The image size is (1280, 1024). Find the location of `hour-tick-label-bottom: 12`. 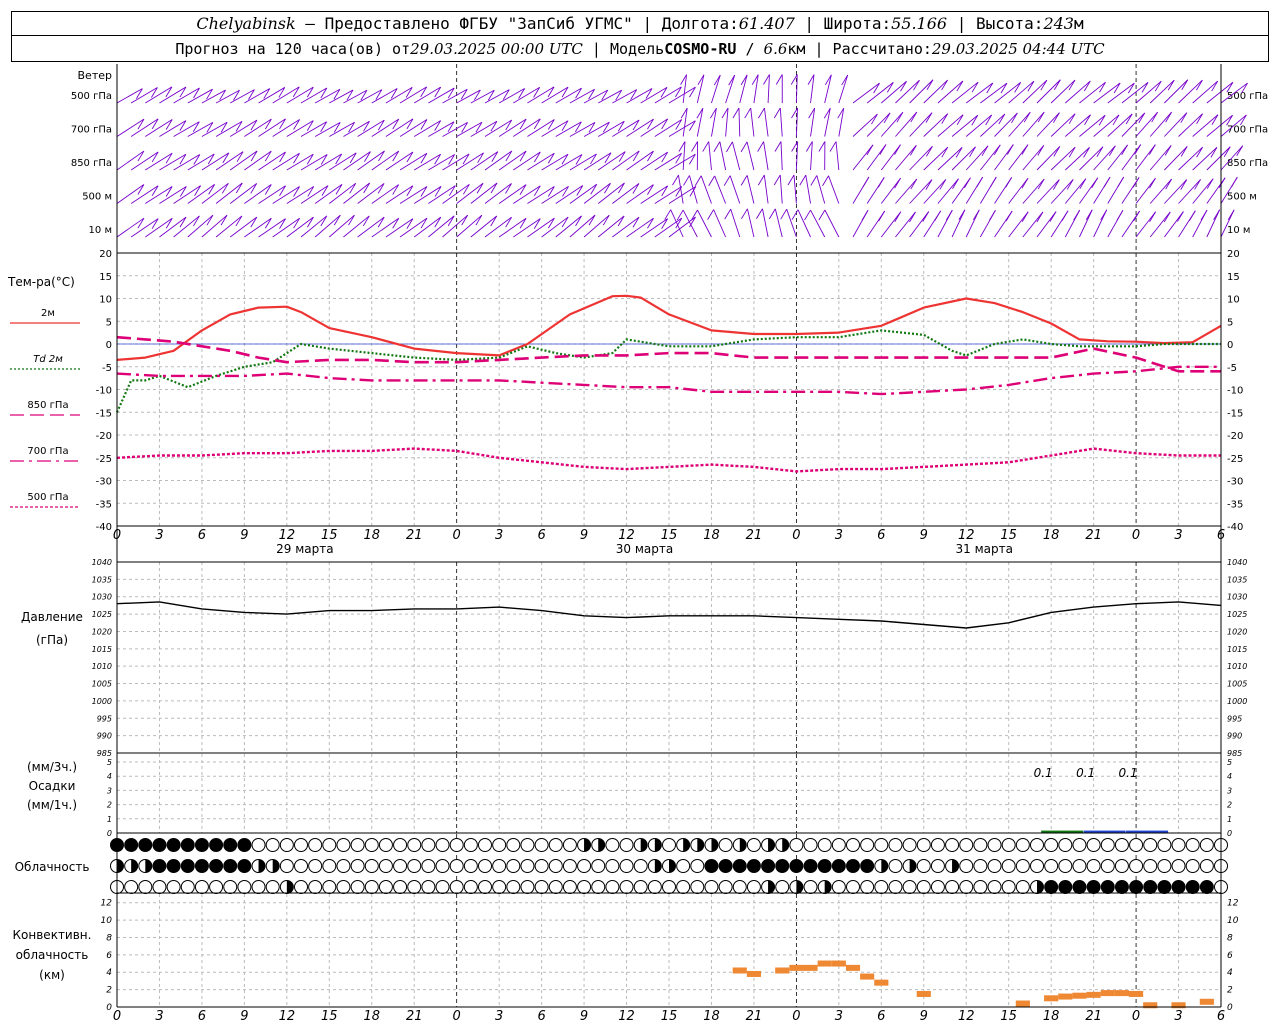

hour-tick-label-bottom: 12 is located at coordinates (287, 1016).